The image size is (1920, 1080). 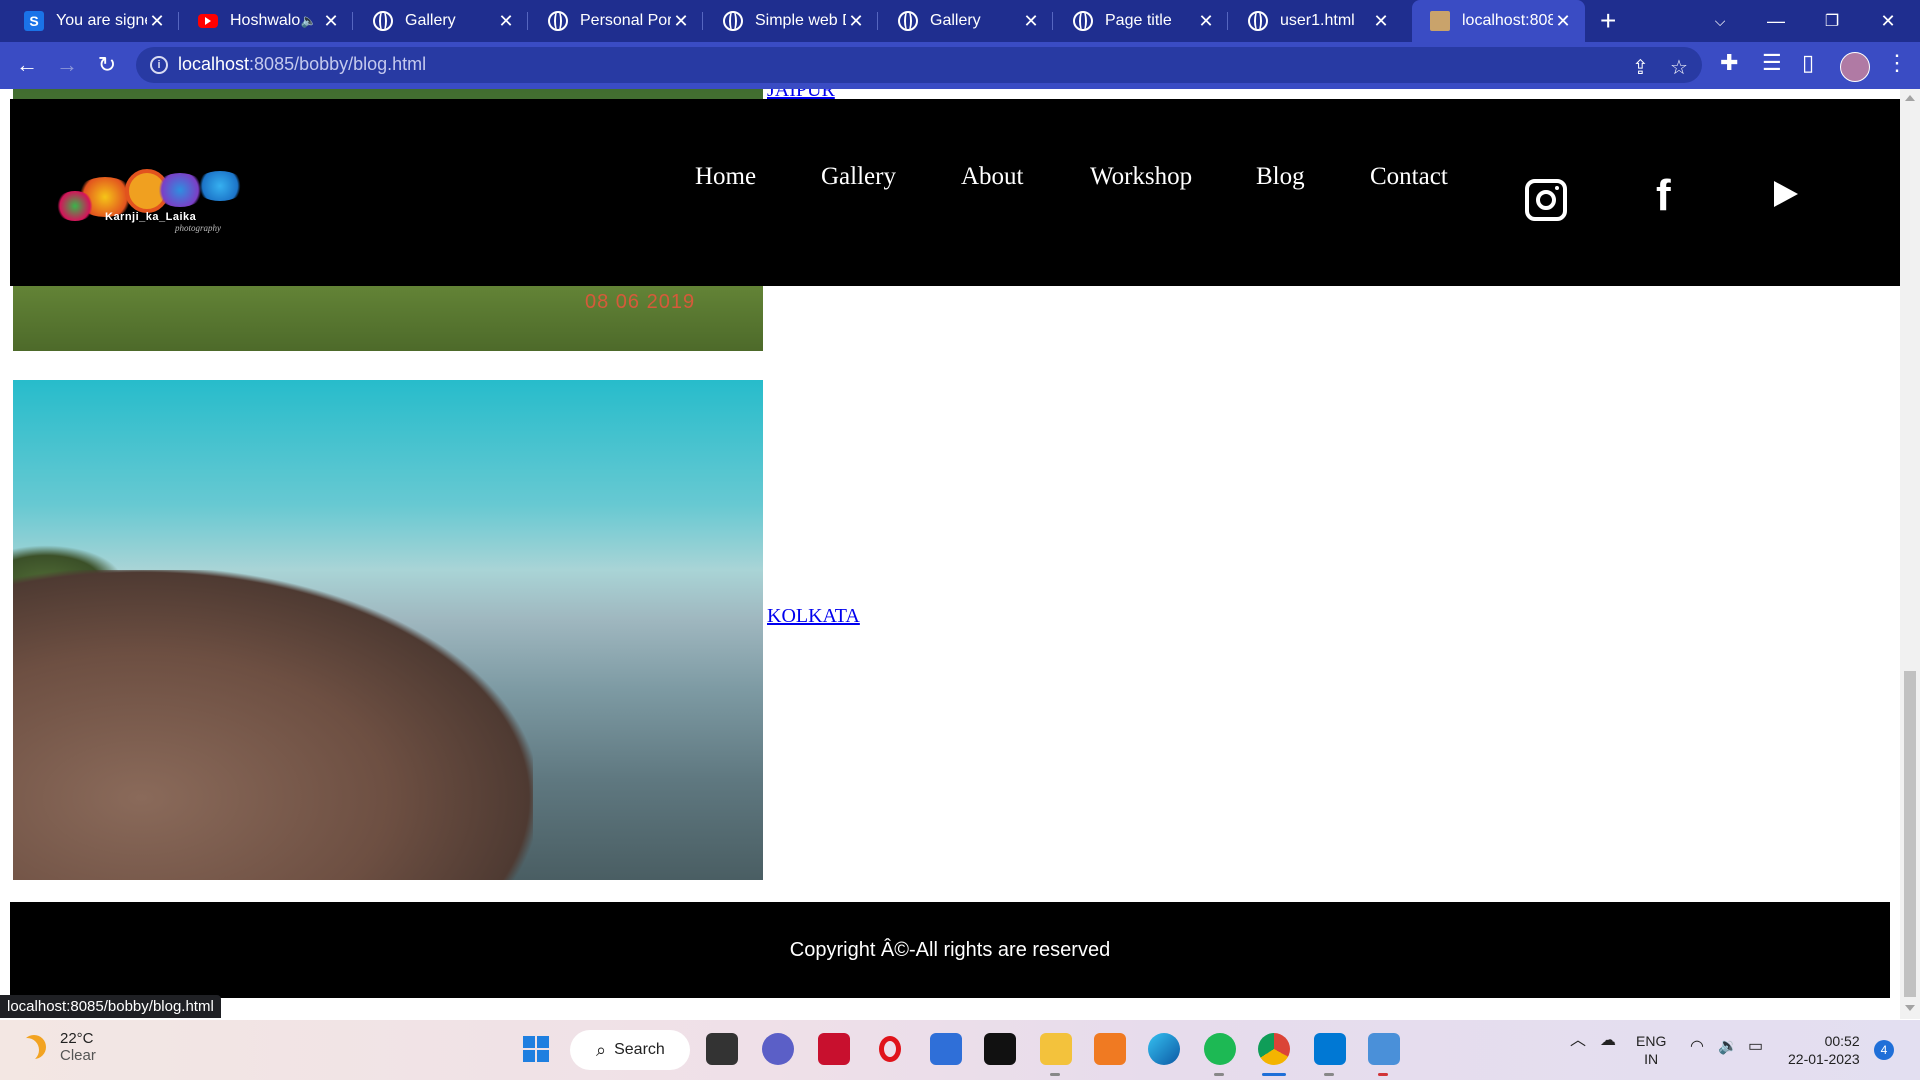 I want to click on profile-avatar, so click(x=1855, y=67).